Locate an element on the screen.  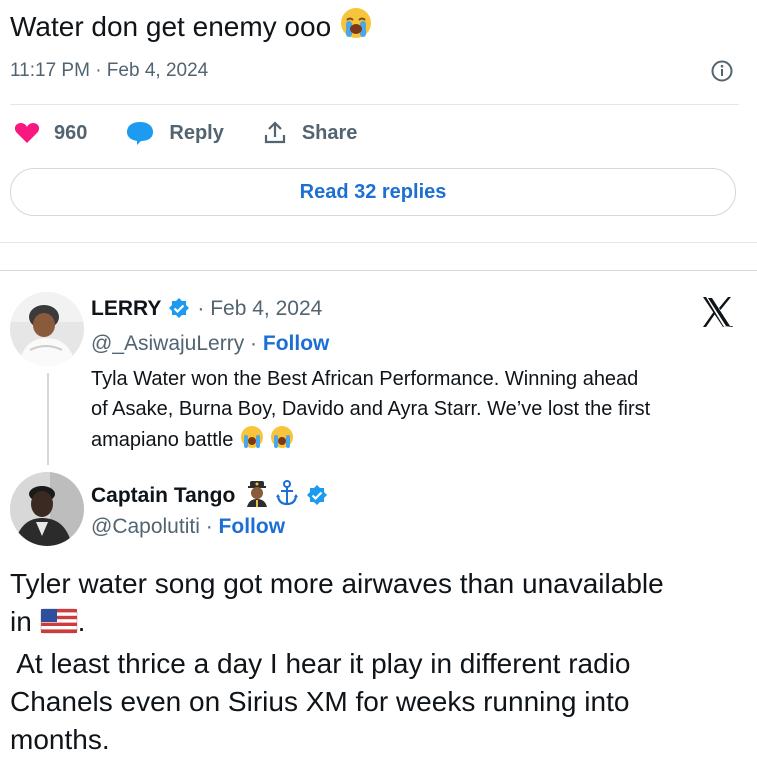
reply-text-line: in . is located at coordinates (380, 624).